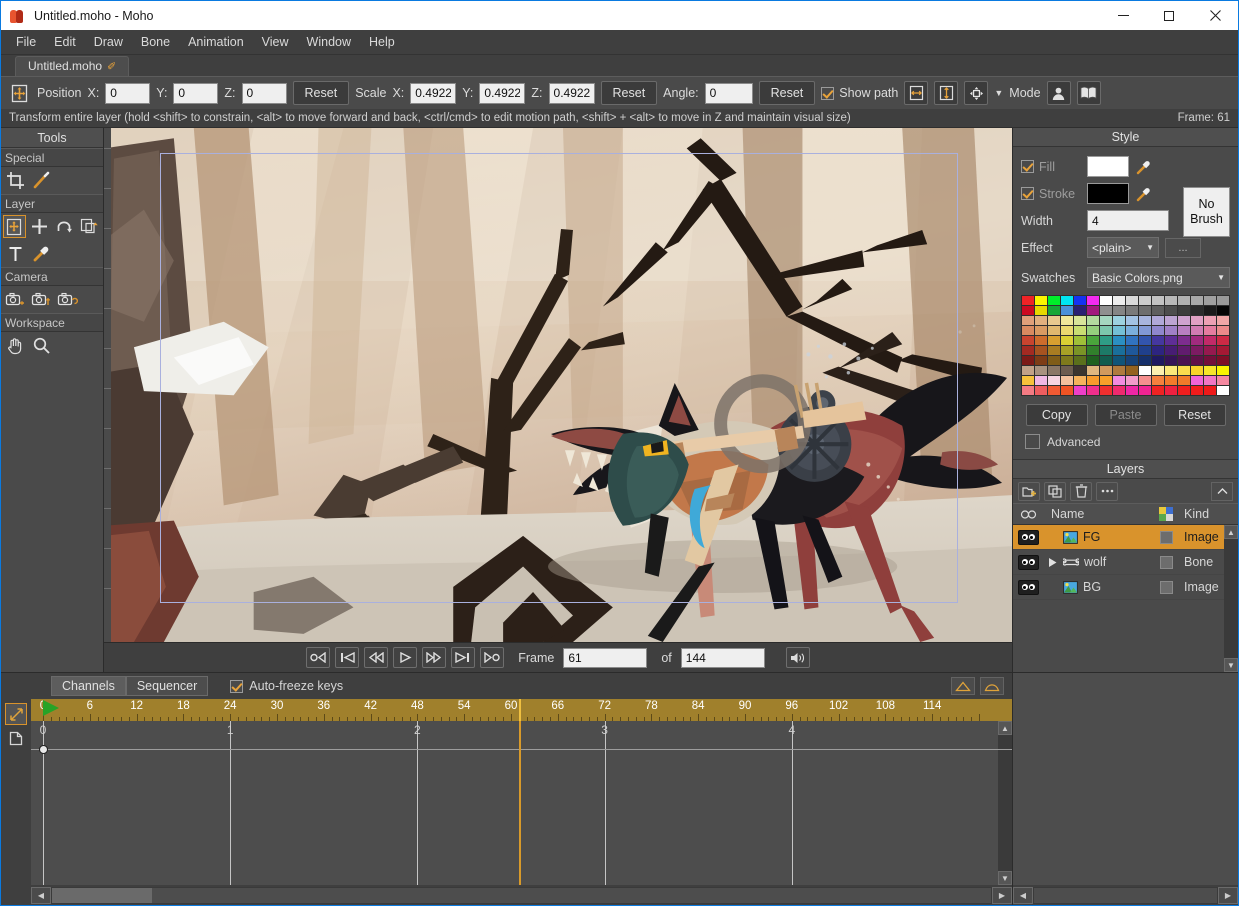 The width and height of the screenshot is (1239, 906). I want to click on layer-visibility-toggle-wolf, so click(1028, 562).